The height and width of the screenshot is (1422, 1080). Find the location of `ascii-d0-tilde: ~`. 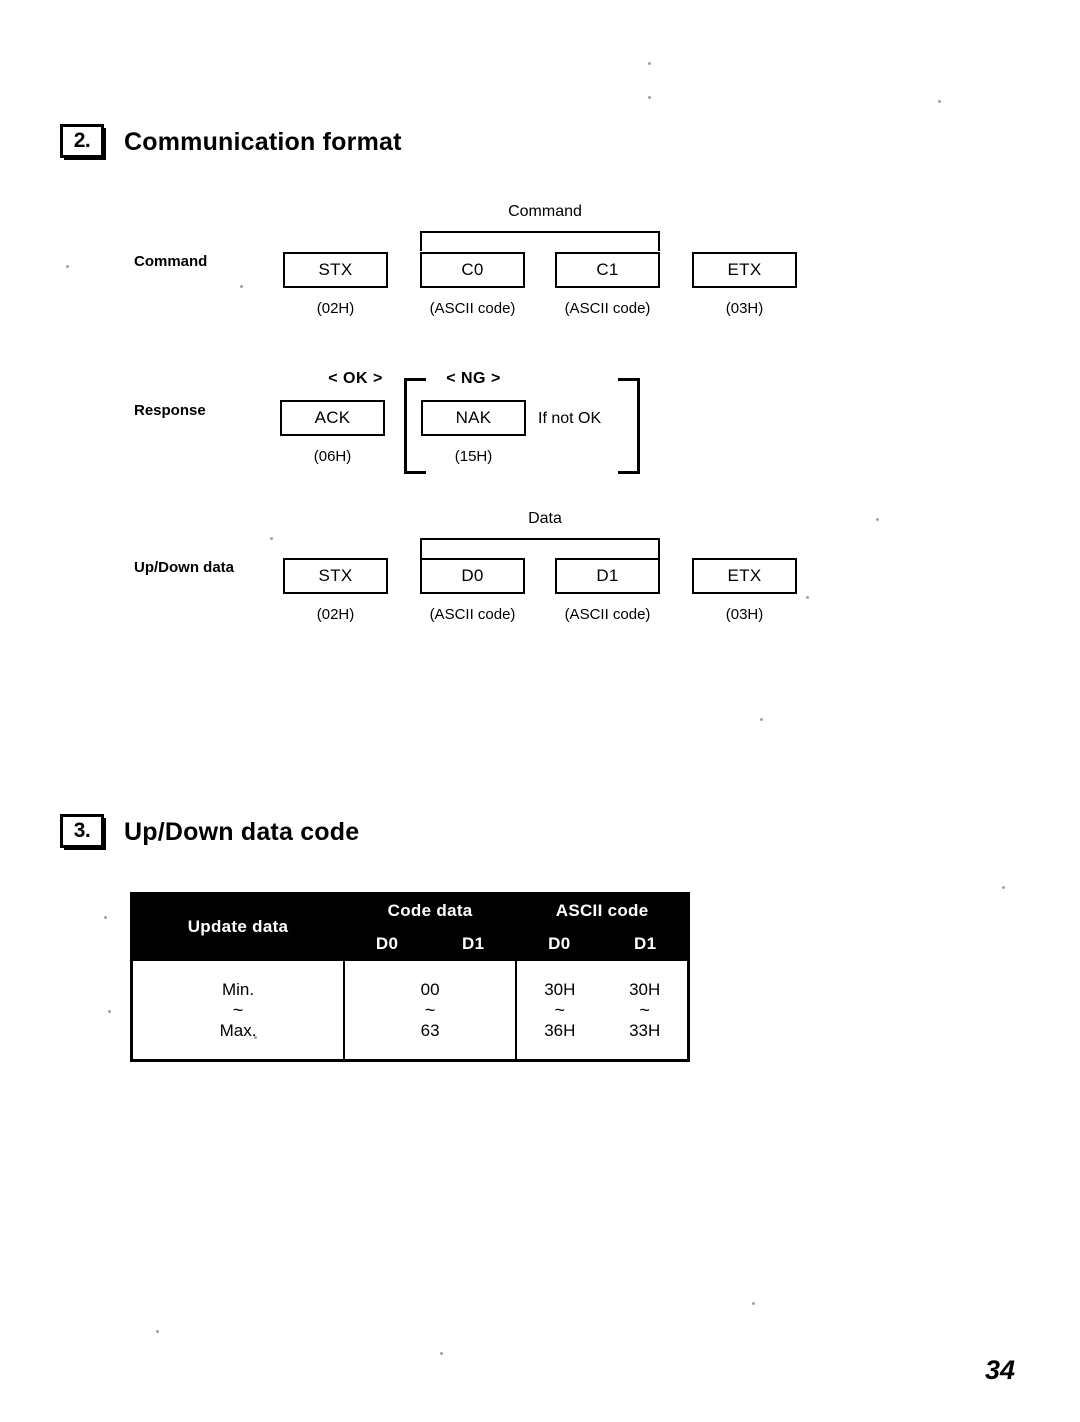

ascii-d0-tilde: ~ is located at coordinates (560, 1010).